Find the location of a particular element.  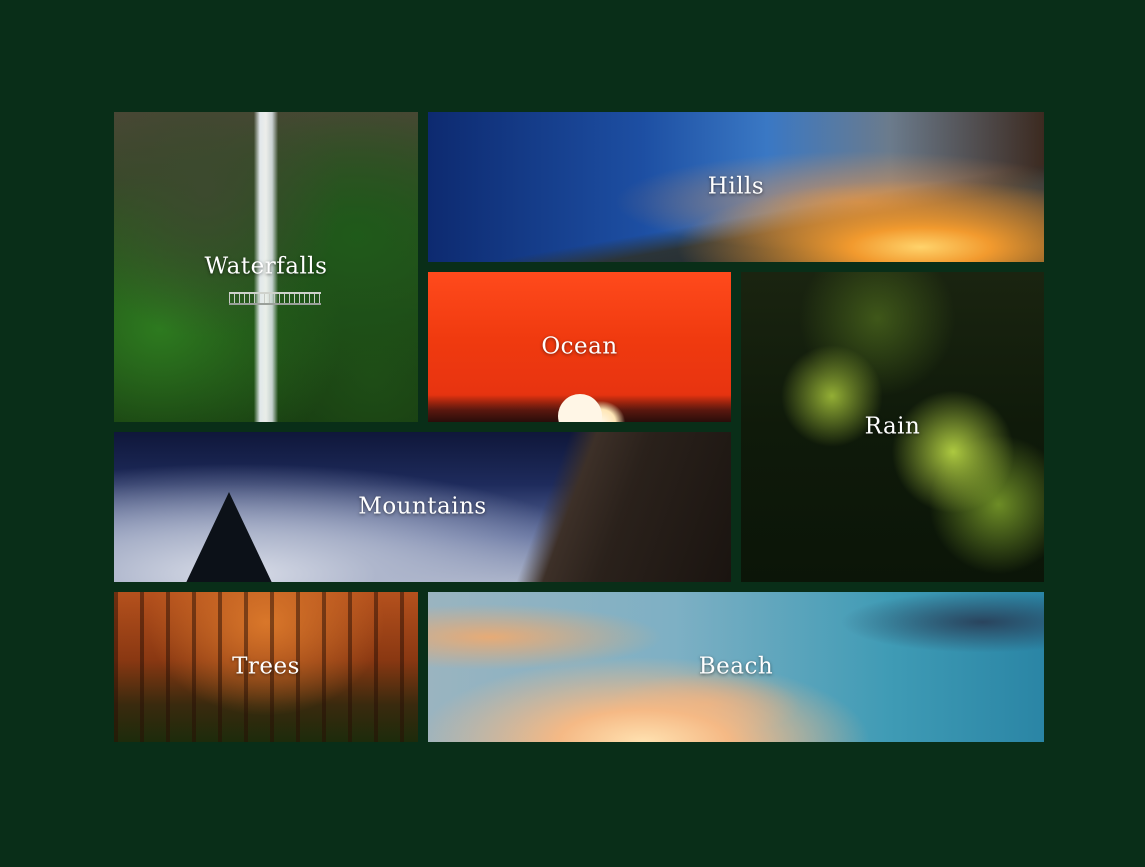

mountains-photo is located at coordinates (422, 507).